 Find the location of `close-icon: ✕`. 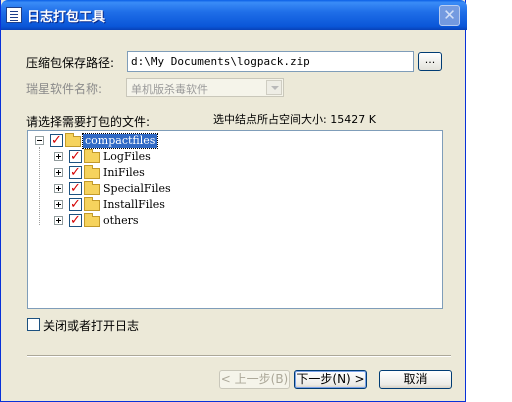

close-icon: ✕ is located at coordinates (449, 15).